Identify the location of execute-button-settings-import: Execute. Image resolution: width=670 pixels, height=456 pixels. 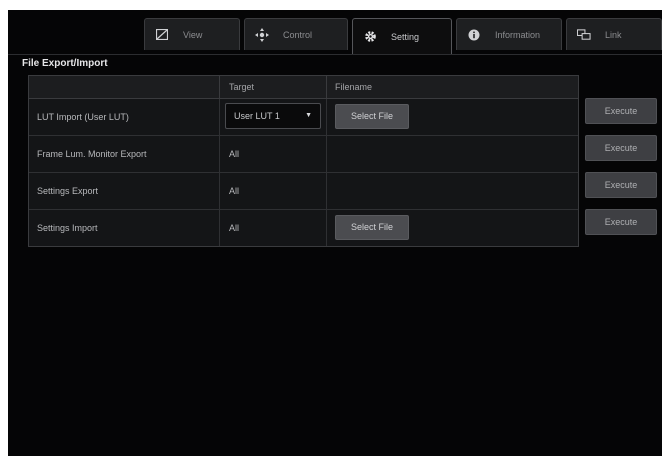
(621, 222).